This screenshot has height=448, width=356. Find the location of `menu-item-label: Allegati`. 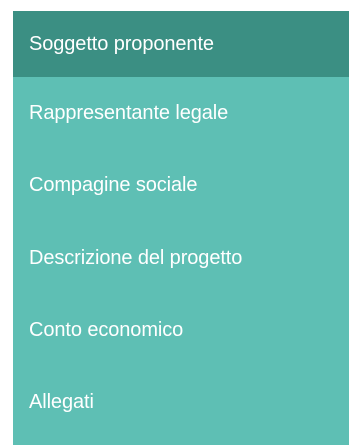

menu-item-label: Allegati is located at coordinates (61, 402).